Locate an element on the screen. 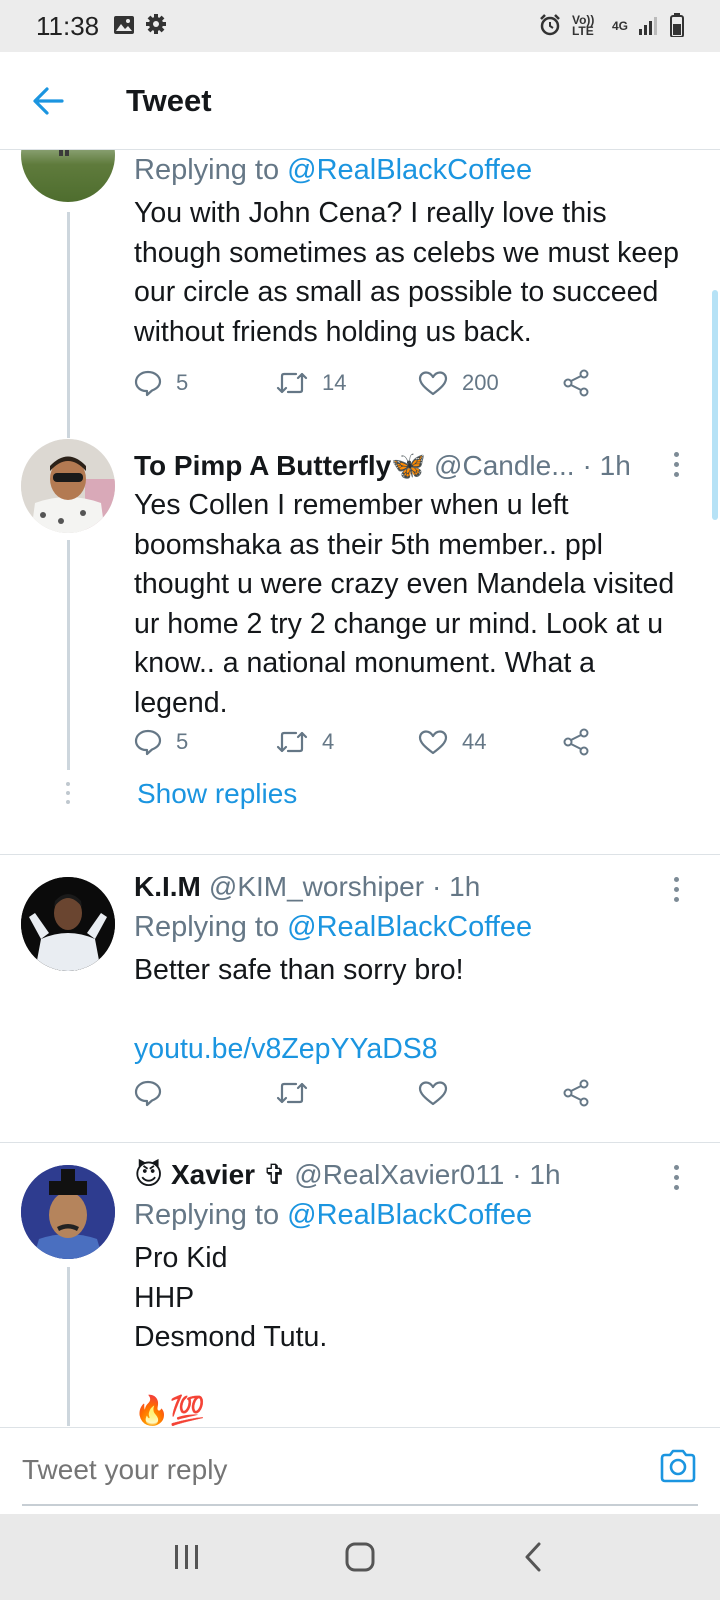 The width and height of the screenshot is (720, 1600). like-count: 44 is located at coordinates (474, 741).